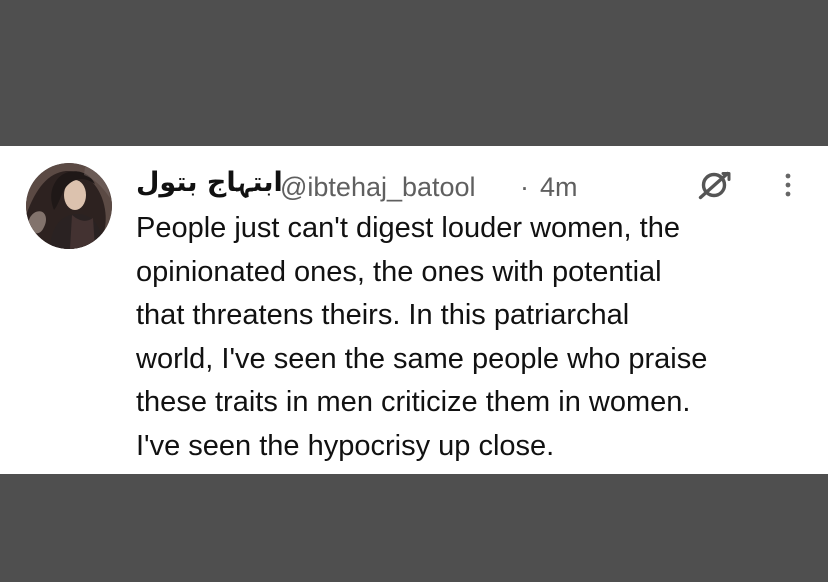 The width and height of the screenshot is (828, 582). I want to click on grok-icon, so click(715, 185).